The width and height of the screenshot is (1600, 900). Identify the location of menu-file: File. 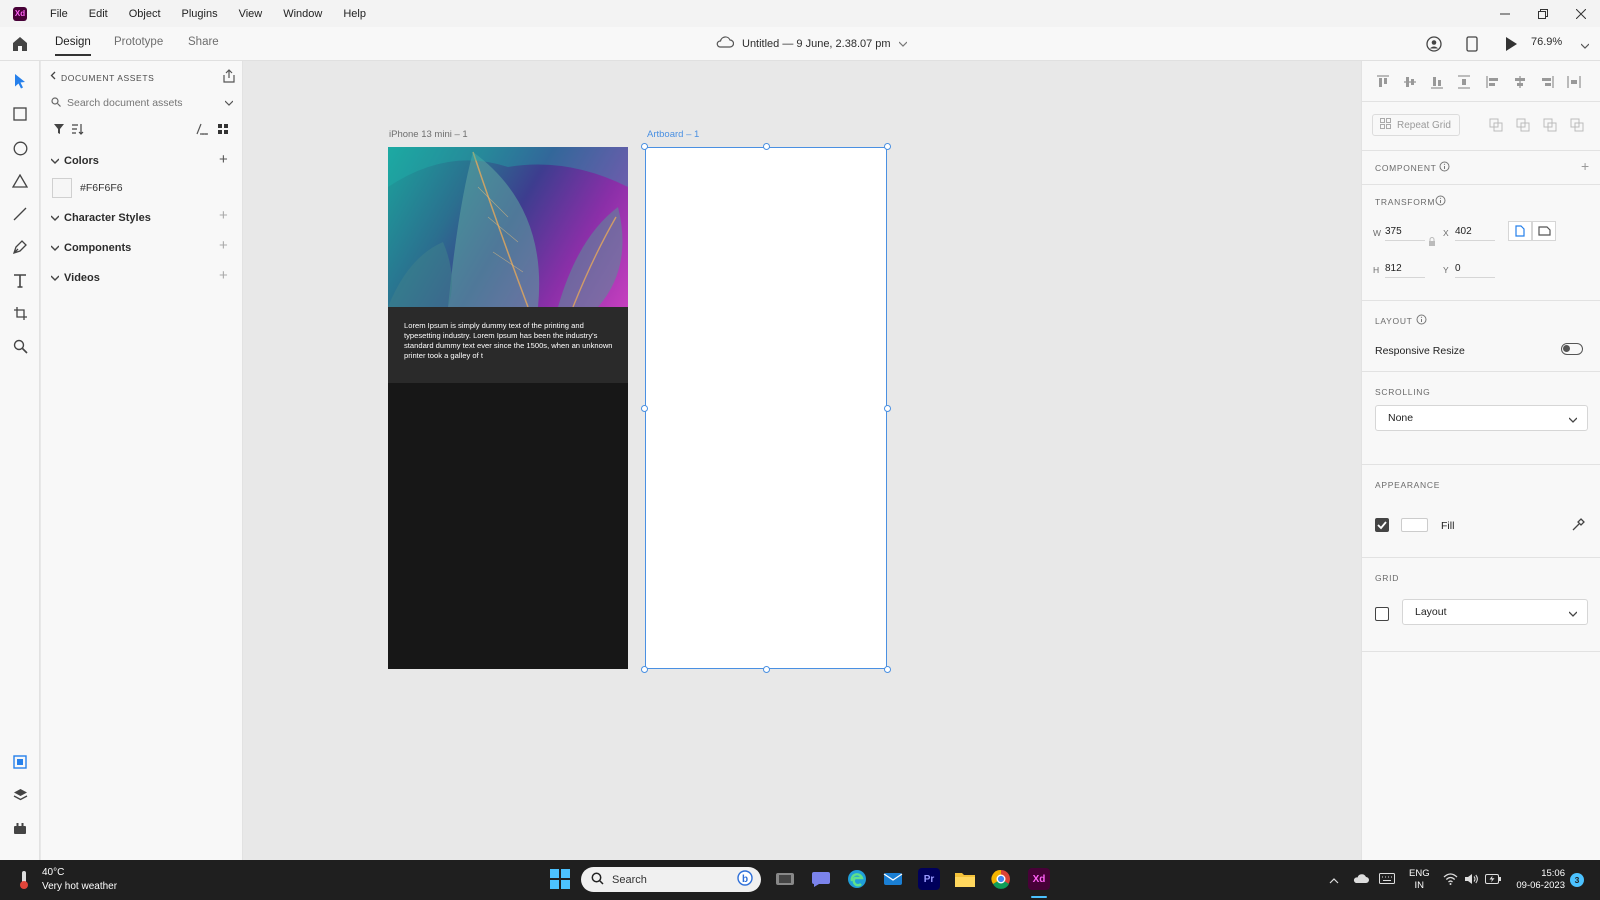
(59, 14).